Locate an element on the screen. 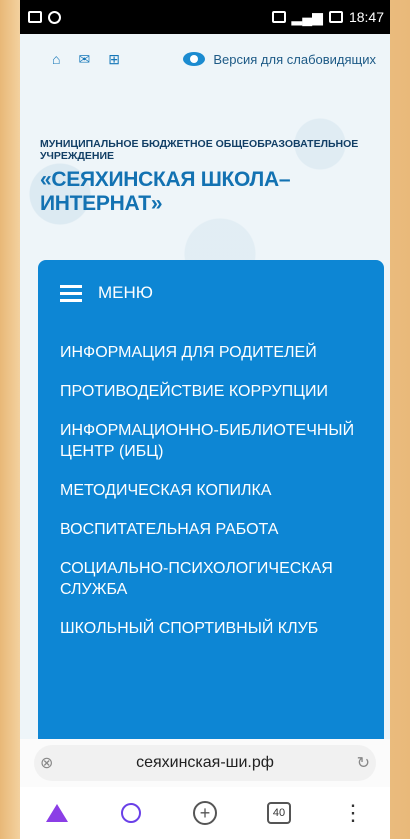  more-icon: ⋮ is located at coordinates (353, 812).